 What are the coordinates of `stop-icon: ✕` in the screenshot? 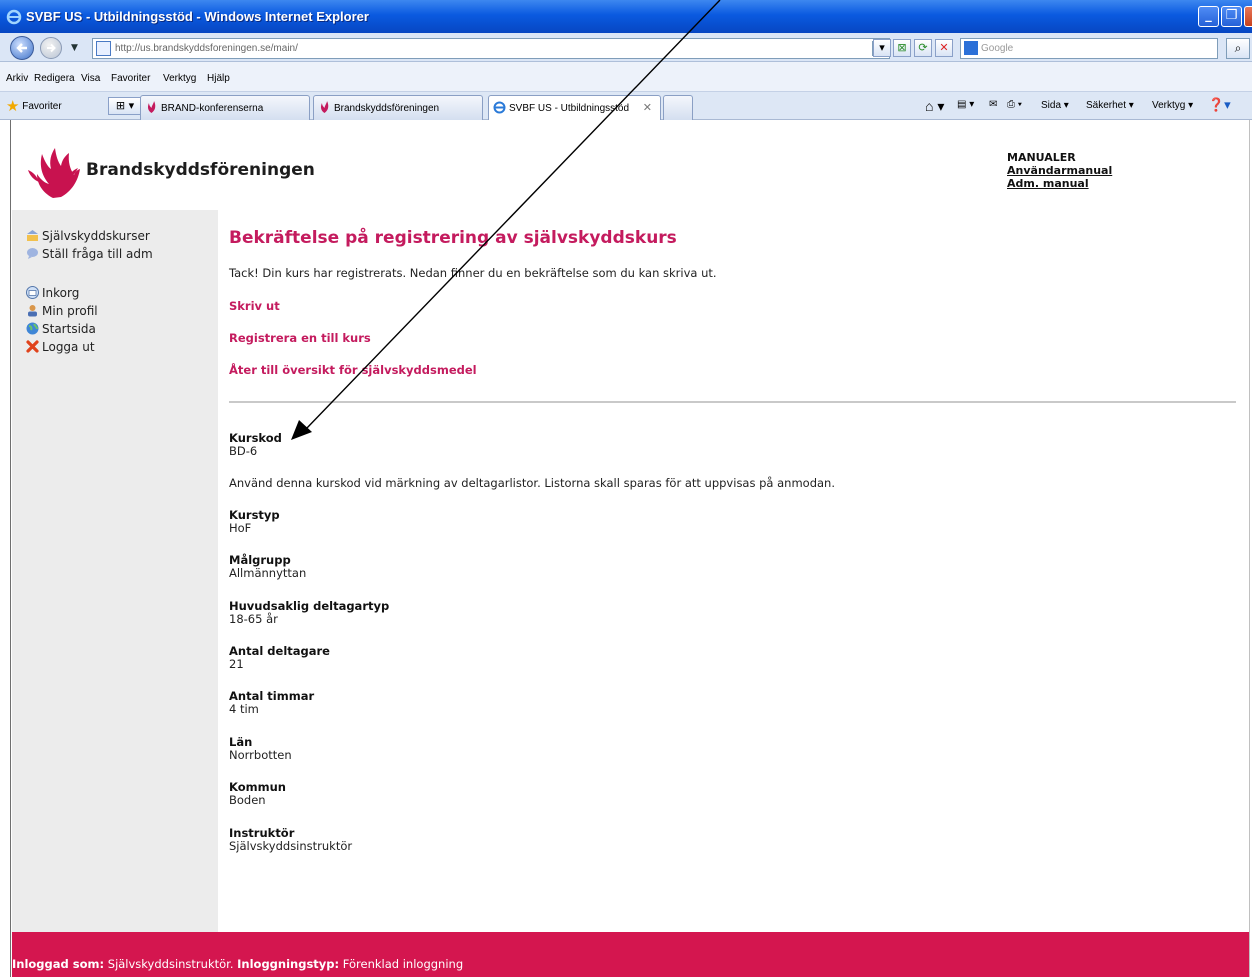 It's located at (944, 48).